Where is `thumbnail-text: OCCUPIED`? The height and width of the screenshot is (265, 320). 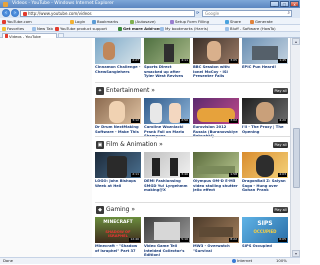
thumbnail-text: OCCUPIED is located at coordinates (265, 231).